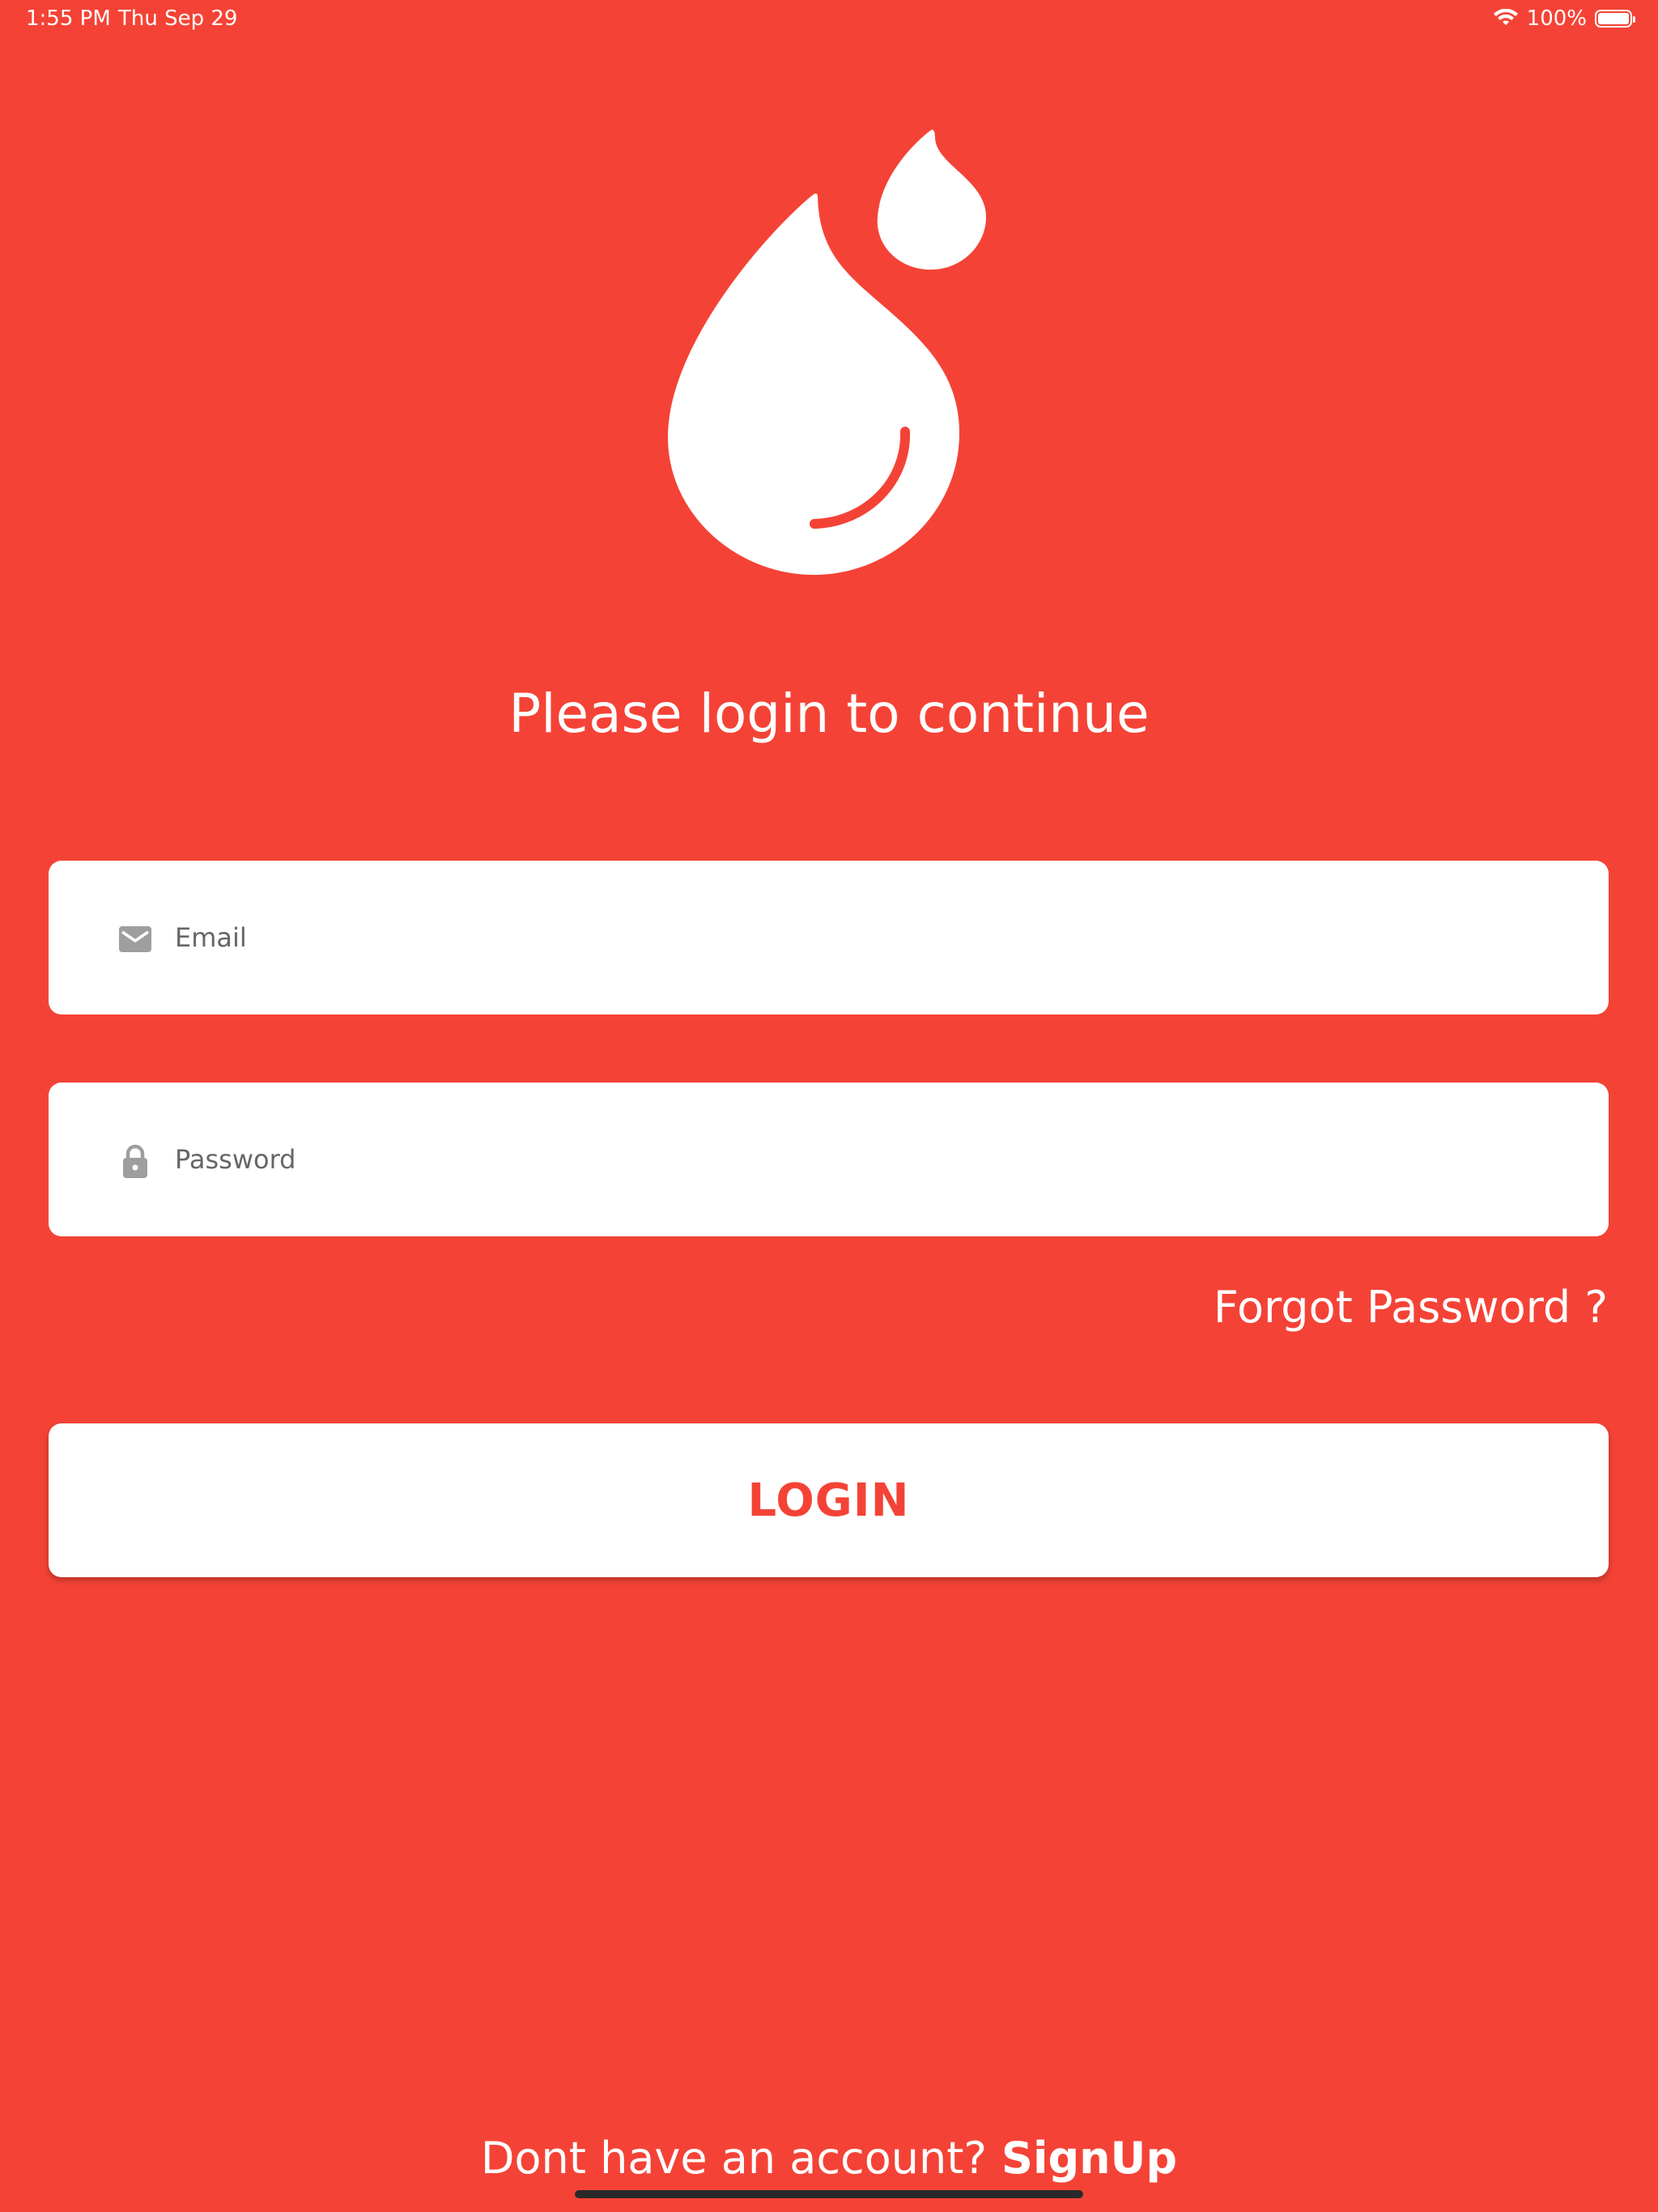  Describe the element at coordinates (829, 2194) in the screenshot. I see `home-indicator` at that location.